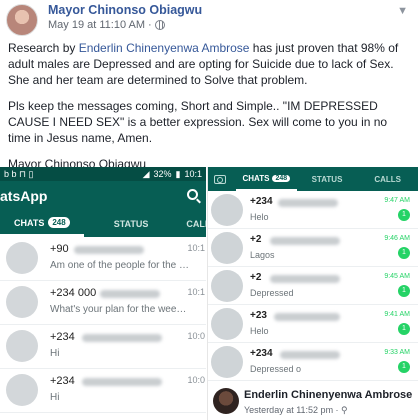 Image resolution: width=418 pixels, height=420 pixels. Describe the element at coordinates (397, 238) in the screenshot. I see `chat-time: 9:46 AM` at that location.